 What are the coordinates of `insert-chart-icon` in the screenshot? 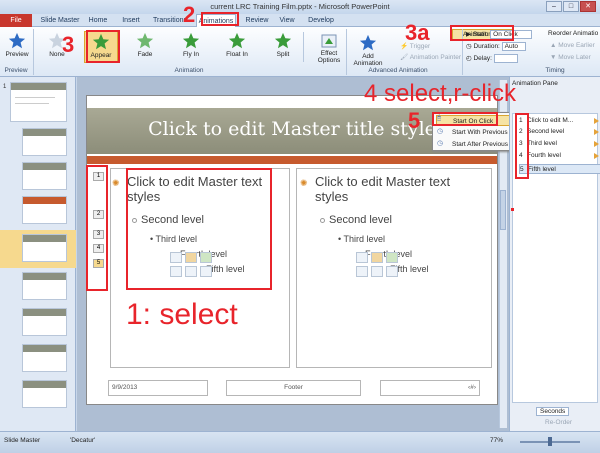 It's located at (377, 257).